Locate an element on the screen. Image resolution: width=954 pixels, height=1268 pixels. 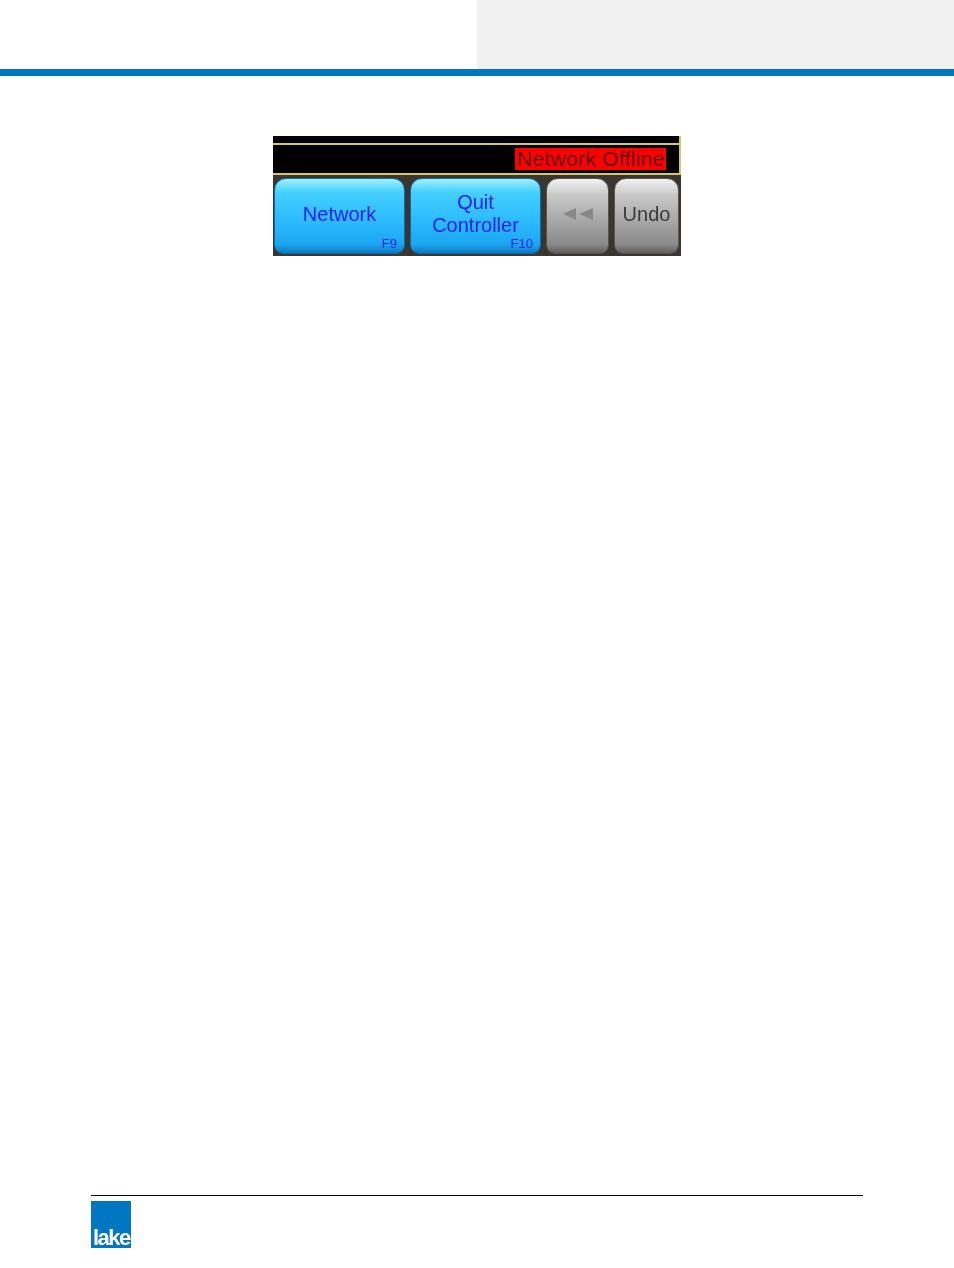
rewind-icon is located at coordinates (577, 214).